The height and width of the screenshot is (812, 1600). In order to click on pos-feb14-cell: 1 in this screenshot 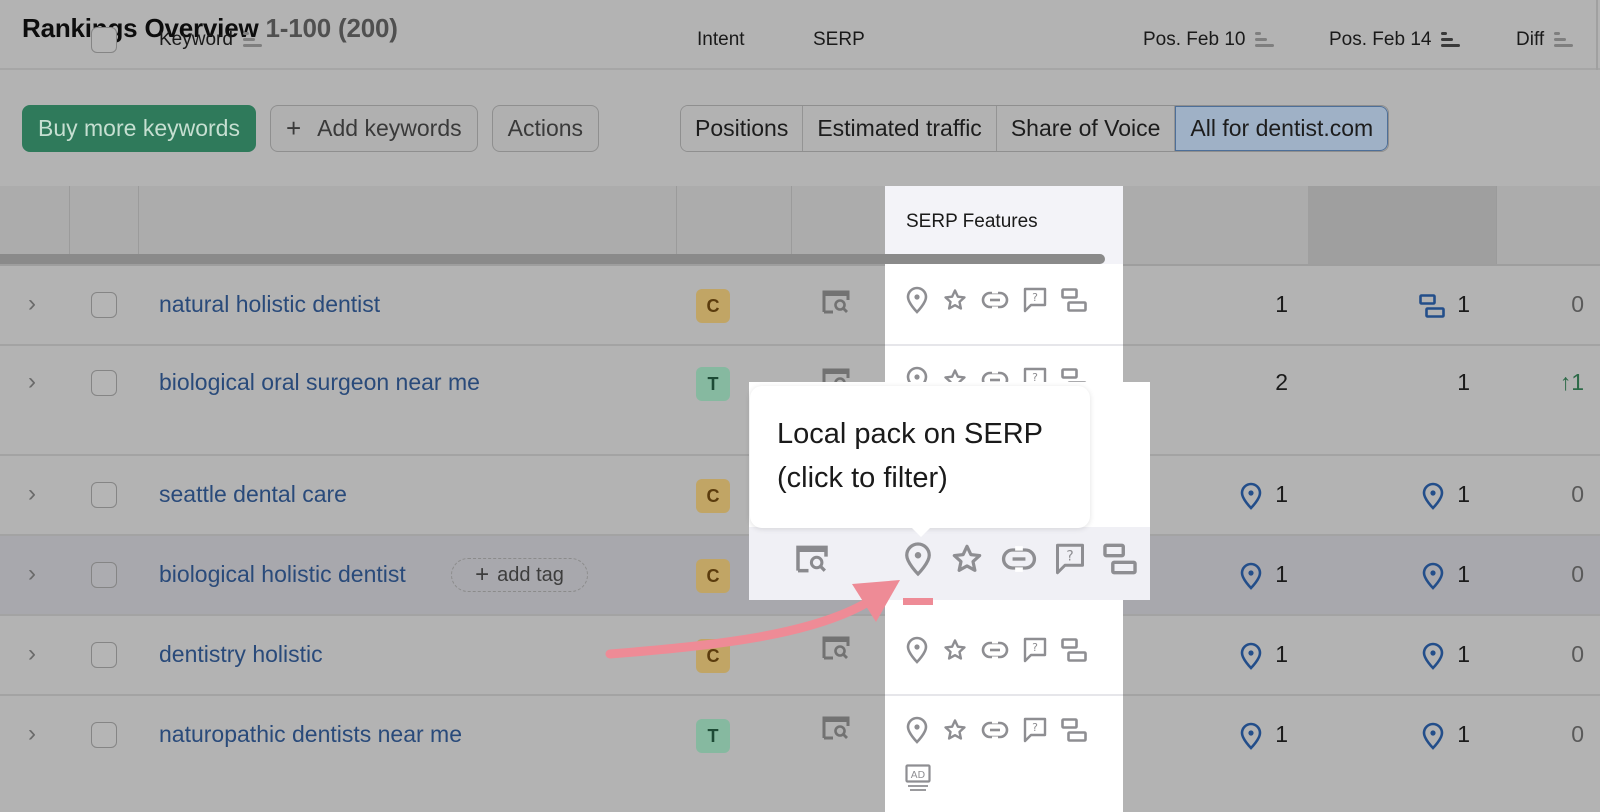, I will do `click(1445, 655)`.